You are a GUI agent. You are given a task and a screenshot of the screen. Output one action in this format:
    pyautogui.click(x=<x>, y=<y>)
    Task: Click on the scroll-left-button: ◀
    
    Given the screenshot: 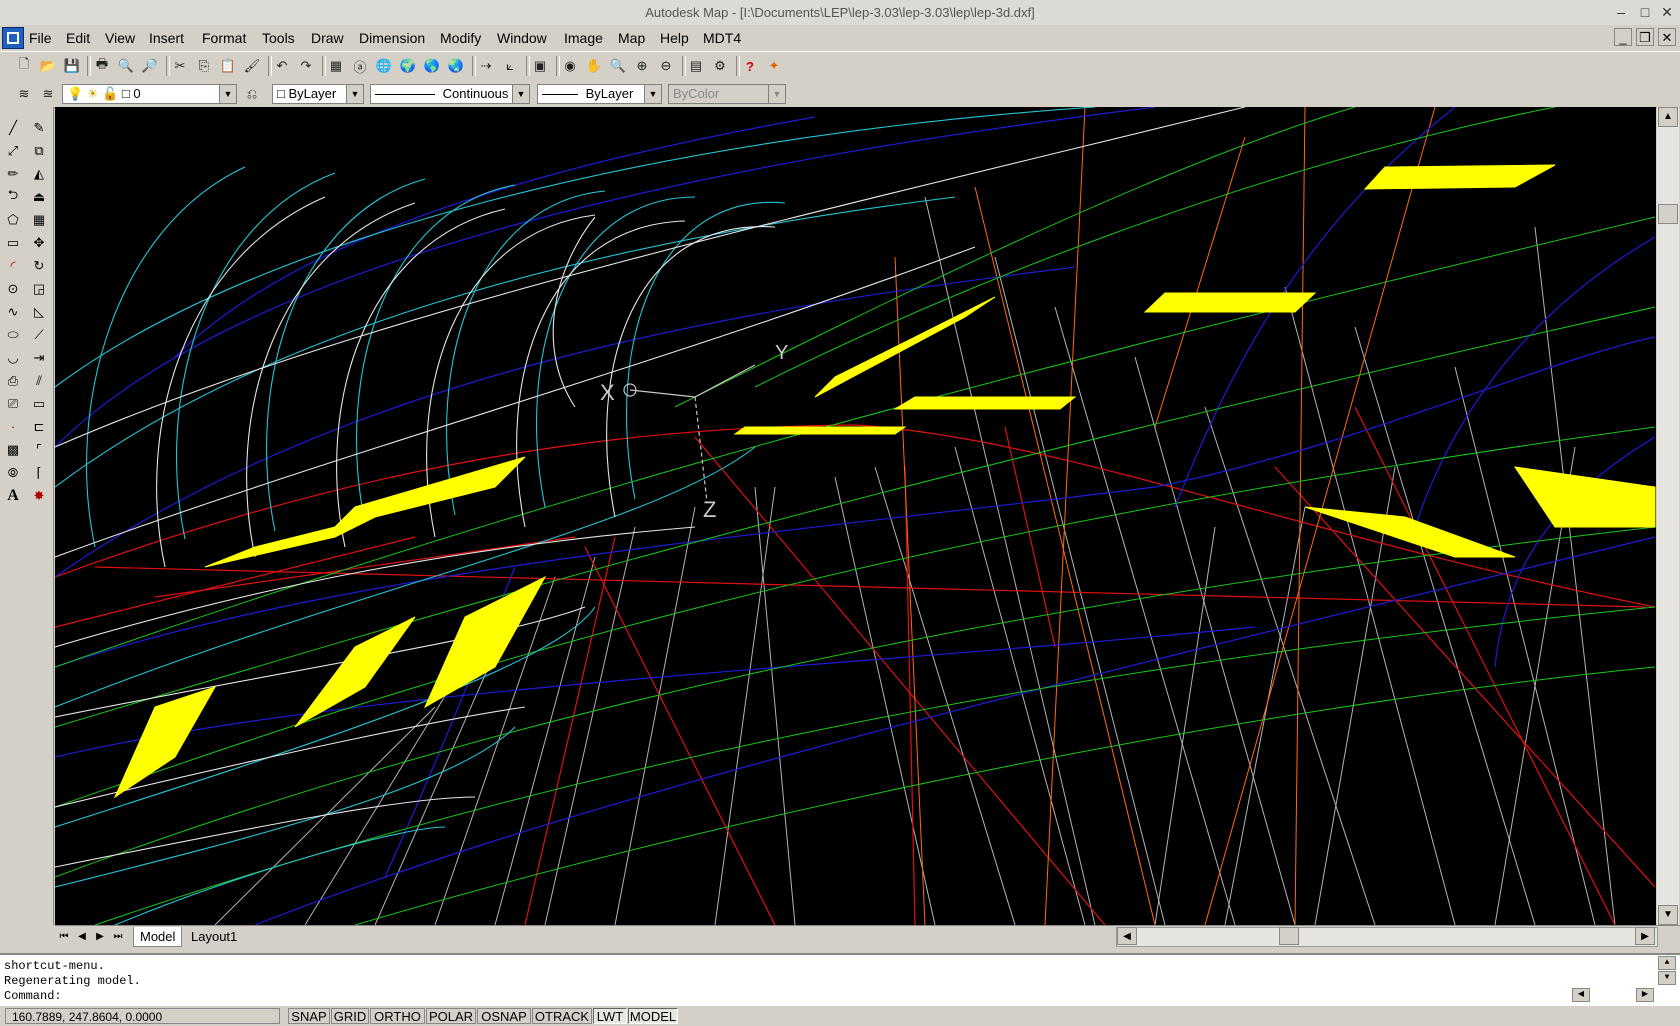 What is the action you would take?
    pyautogui.click(x=1127, y=936)
    